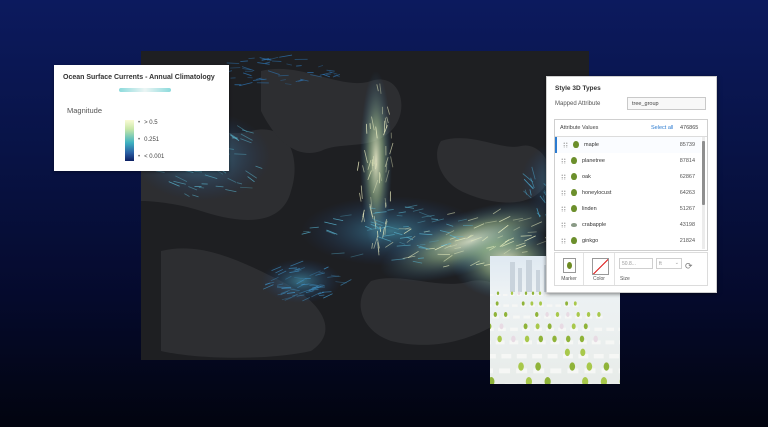 The width and height of the screenshot is (768, 427). I want to click on mapped-attribute-label: Mapped Attribute, so click(578, 104).